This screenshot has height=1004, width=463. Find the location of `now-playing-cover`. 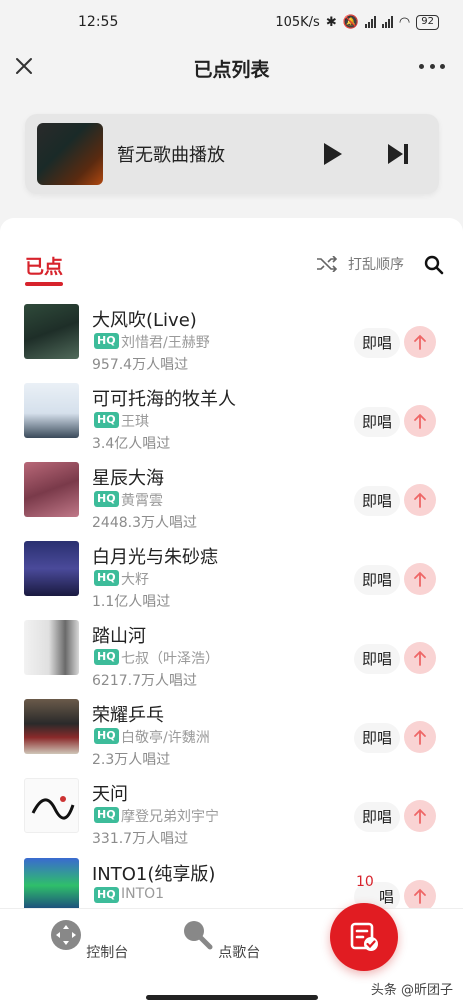

now-playing-cover is located at coordinates (70, 154).